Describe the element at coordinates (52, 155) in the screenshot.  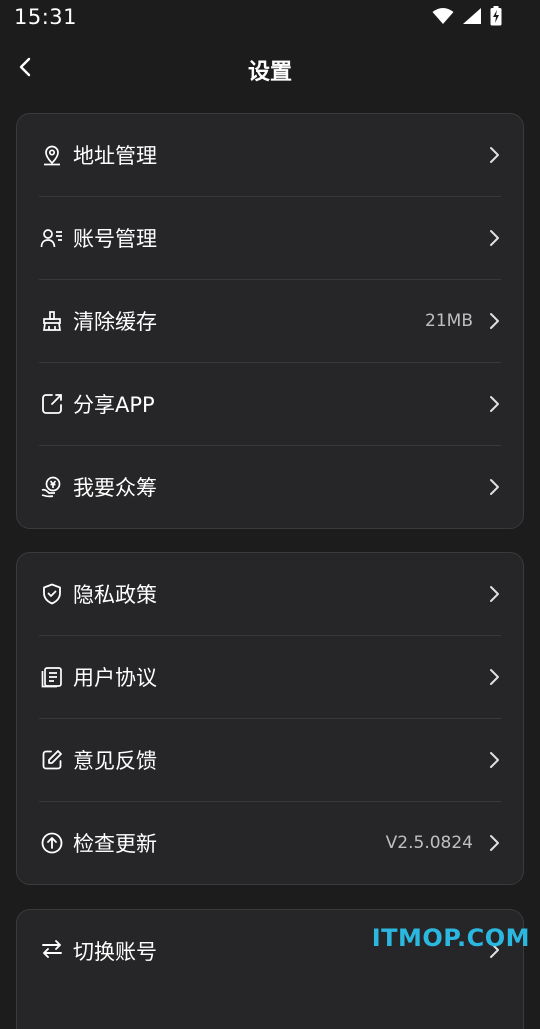
I see `location-pin-icon` at that location.